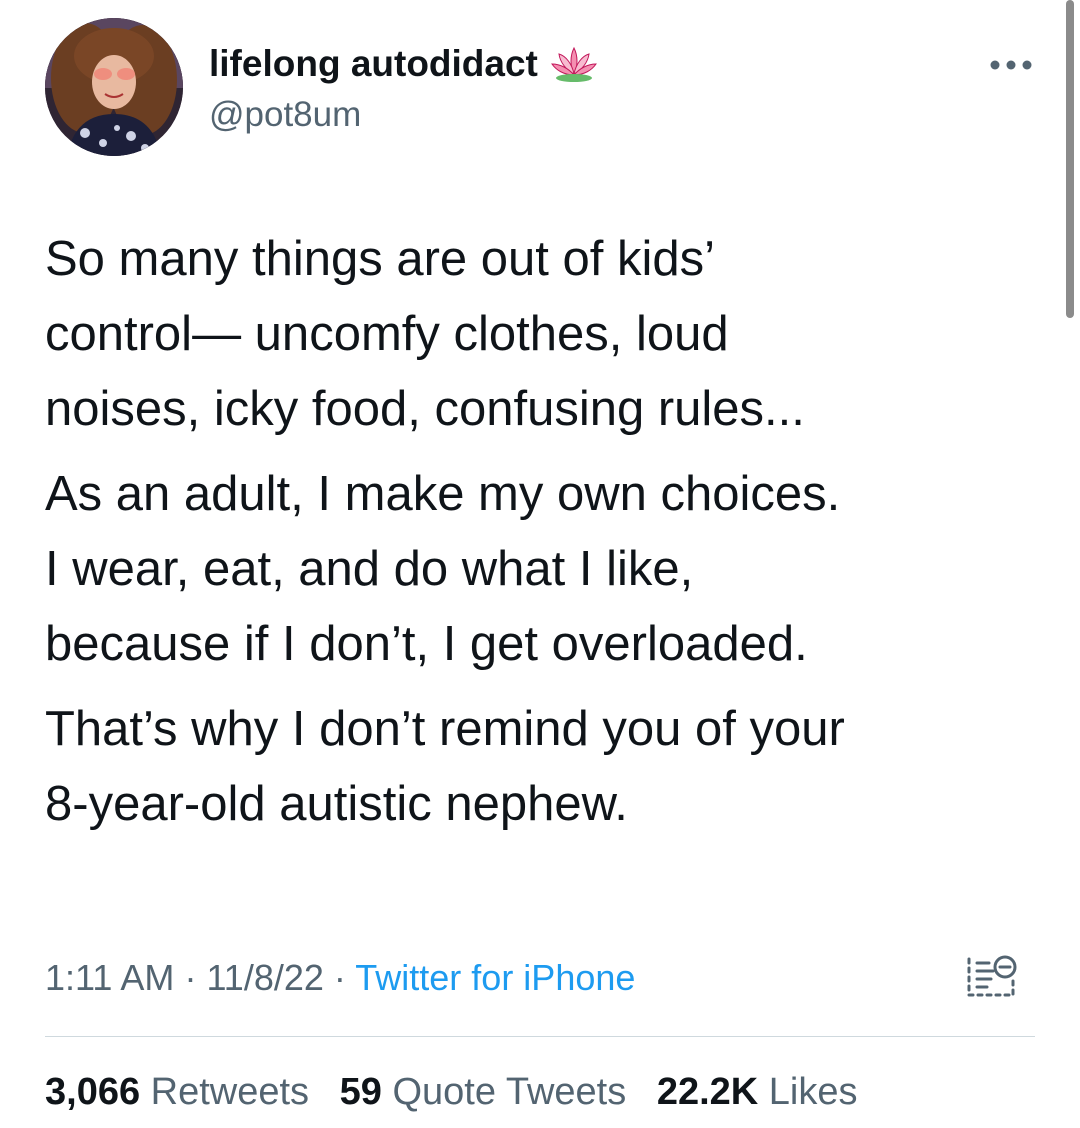 Image resolution: width=1080 pixels, height=1128 pixels. Describe the element at coordinates (509, 1092) in the screenshot. I see `quote-tweets-label: Quote Tweets` at that location.